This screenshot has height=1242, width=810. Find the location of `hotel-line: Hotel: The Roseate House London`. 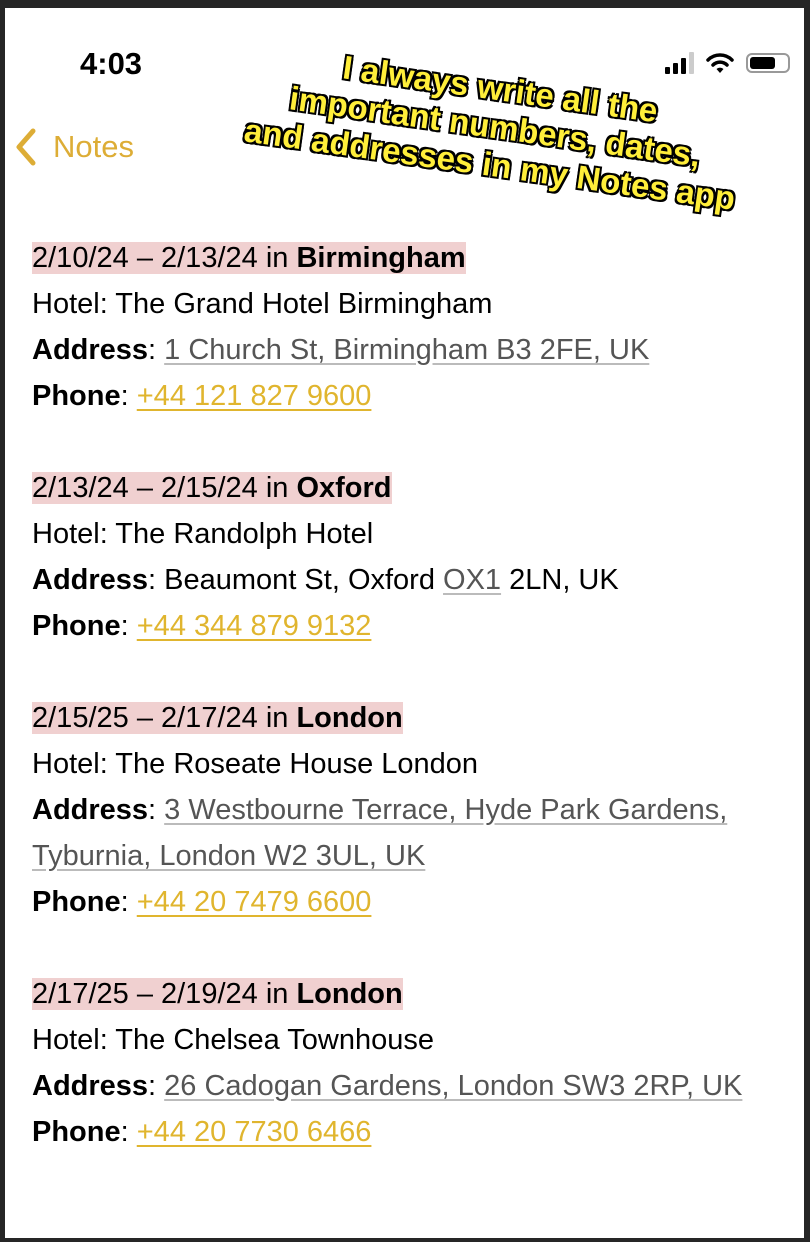

hotel-line: Hotel: The Roseate House London is located at coordinates (255, 764).